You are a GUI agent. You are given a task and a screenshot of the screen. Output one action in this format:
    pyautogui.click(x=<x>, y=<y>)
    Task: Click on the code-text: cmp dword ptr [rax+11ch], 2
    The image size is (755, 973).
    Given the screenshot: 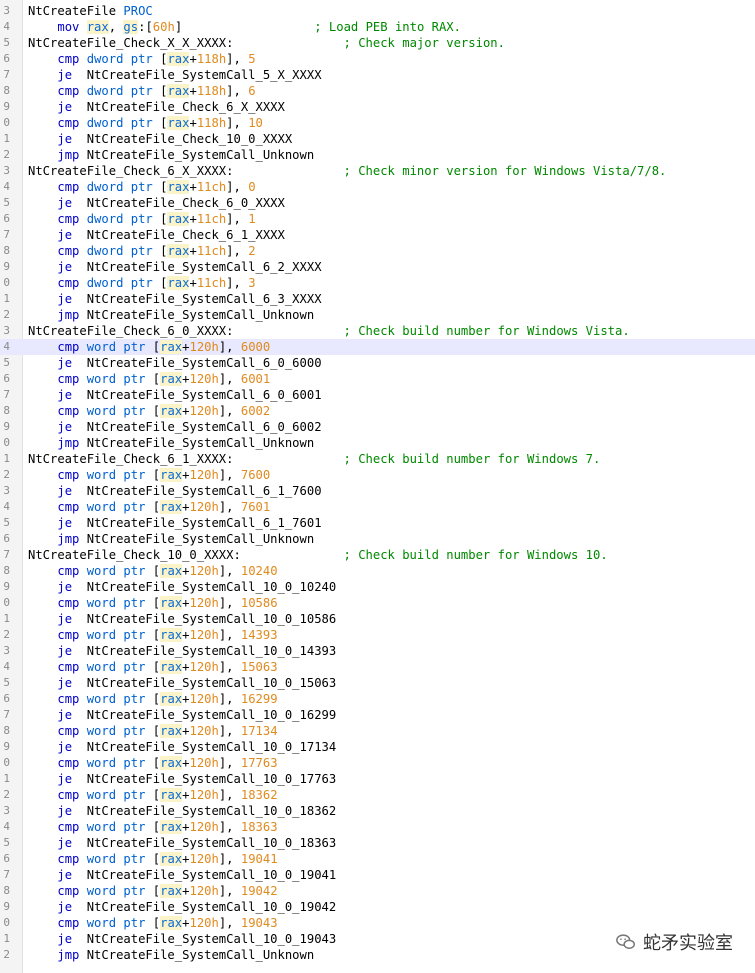 What is the action you would take?
    pyautogui.click(x=142, y=251)
    